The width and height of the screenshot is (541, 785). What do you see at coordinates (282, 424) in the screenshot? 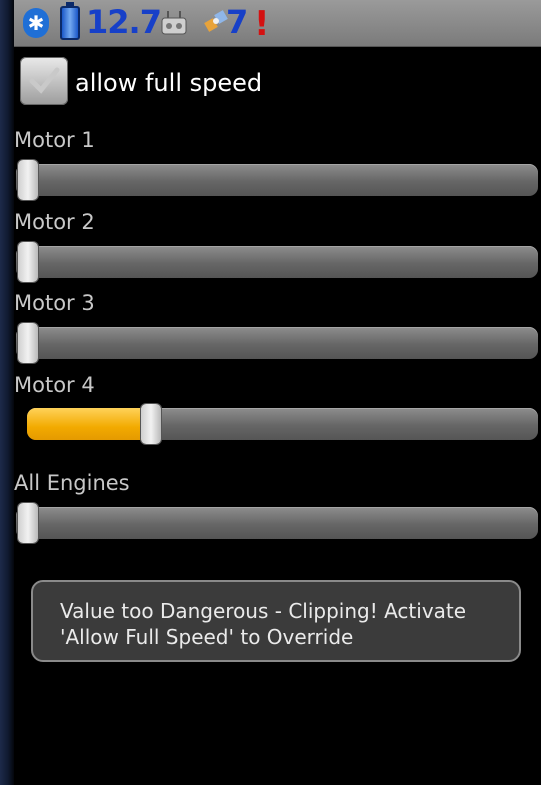
I see `motor-4-slider` at bounding box center [282, 424].